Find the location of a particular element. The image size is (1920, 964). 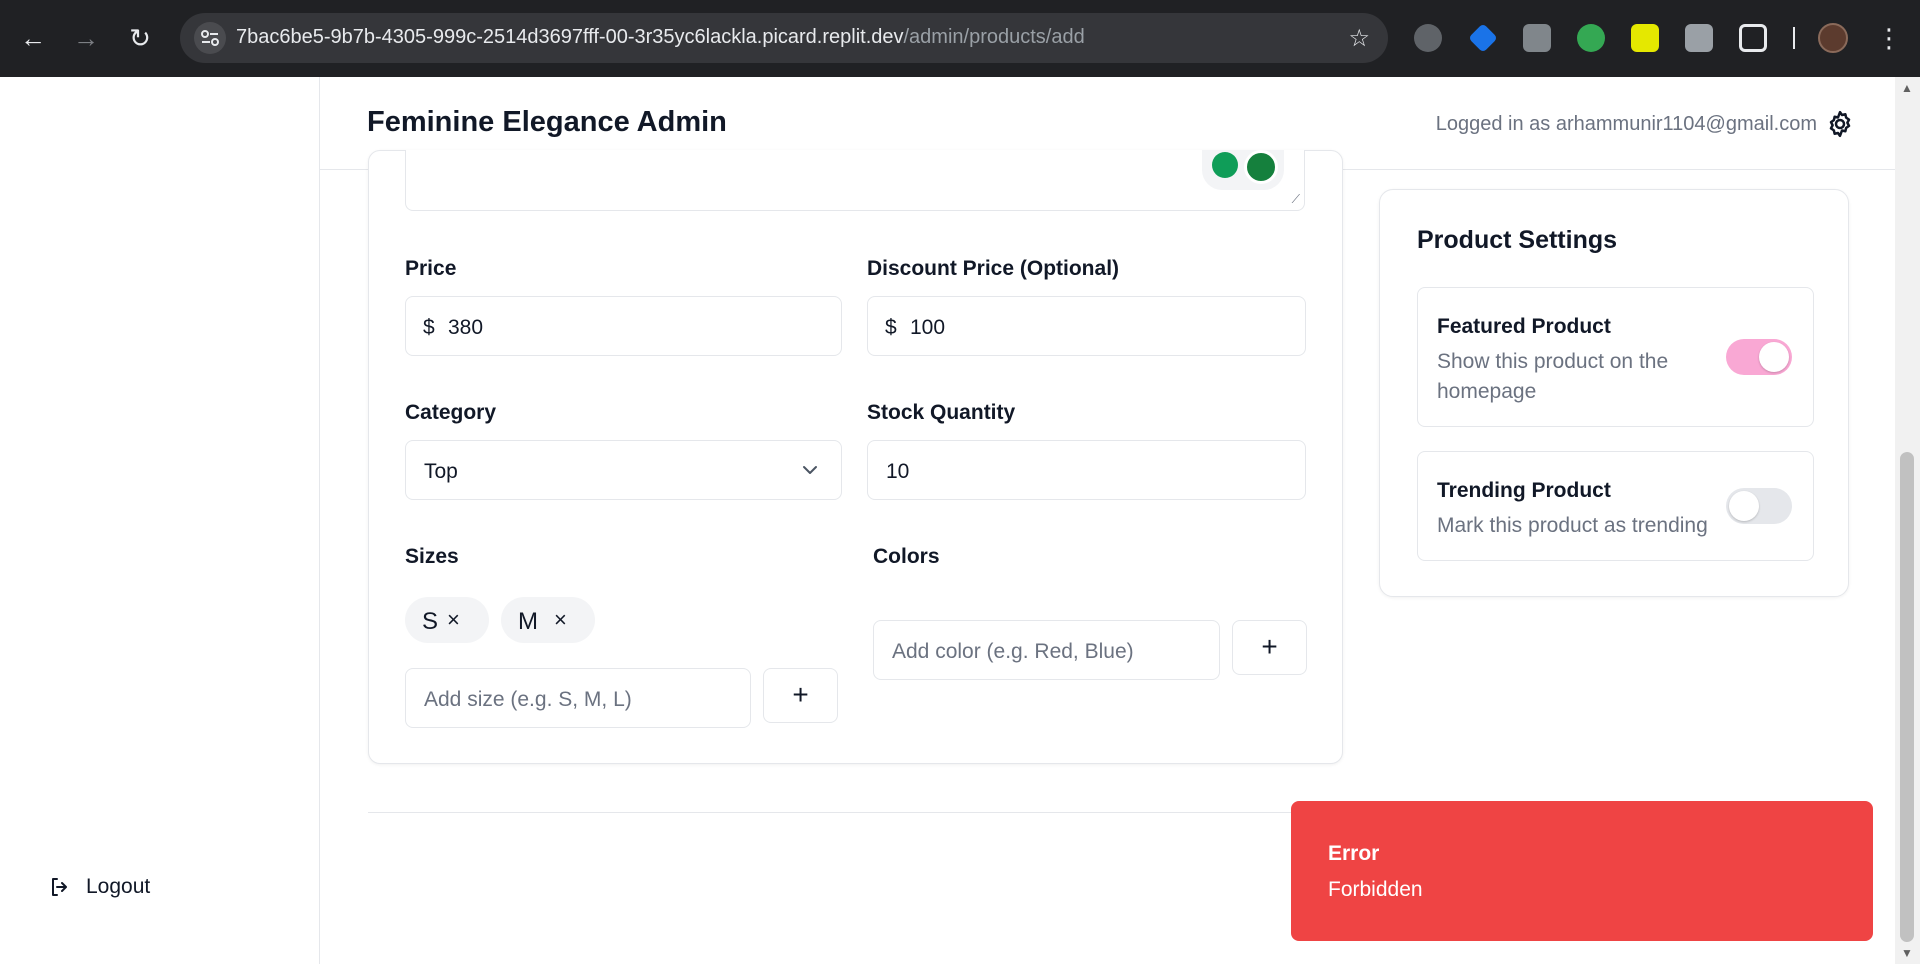

category-value: Top is located at coordinates (441, 471).